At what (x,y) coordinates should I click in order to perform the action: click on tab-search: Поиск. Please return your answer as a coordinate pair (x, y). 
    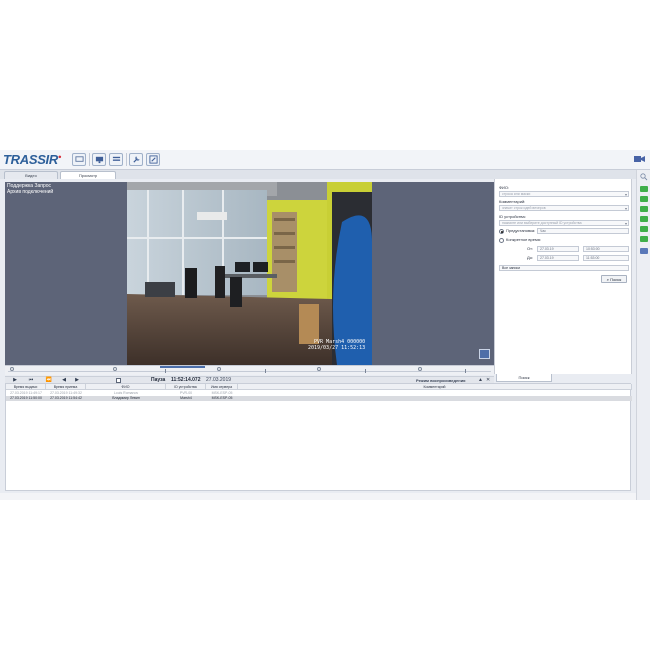
    Looking at the image, I should click on (524, 378).